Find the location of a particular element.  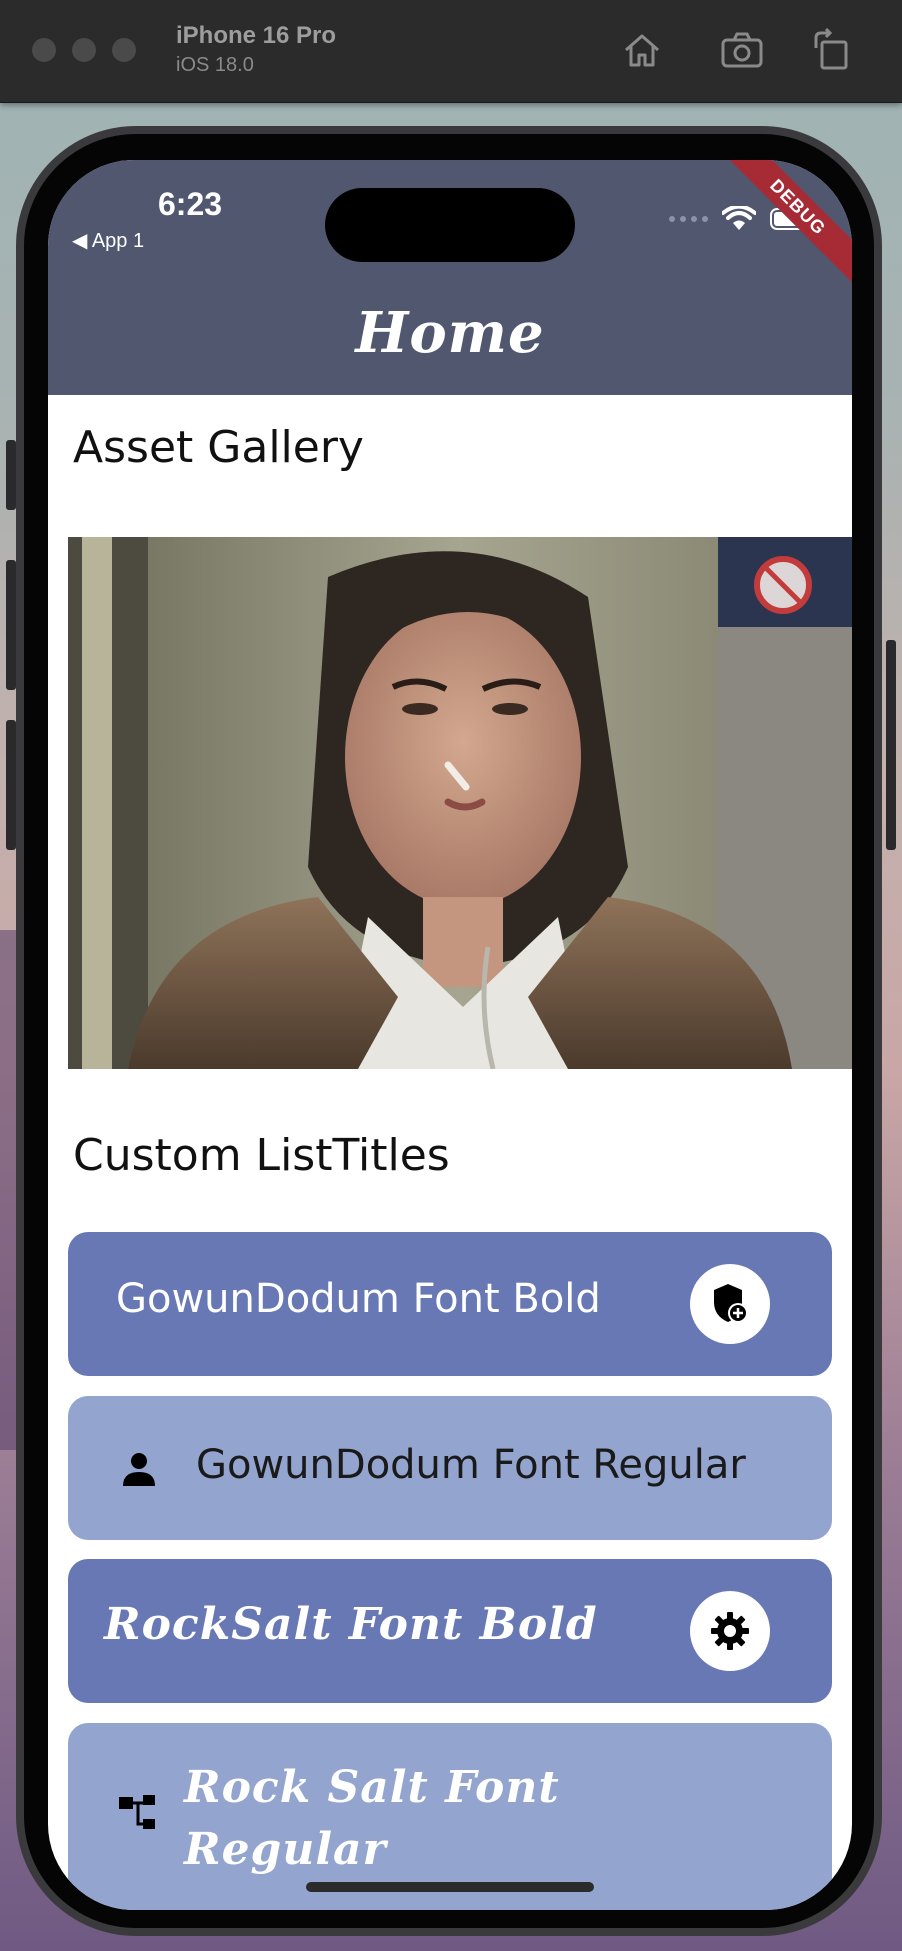

volume-up-button is located at coordinates (11, 625).